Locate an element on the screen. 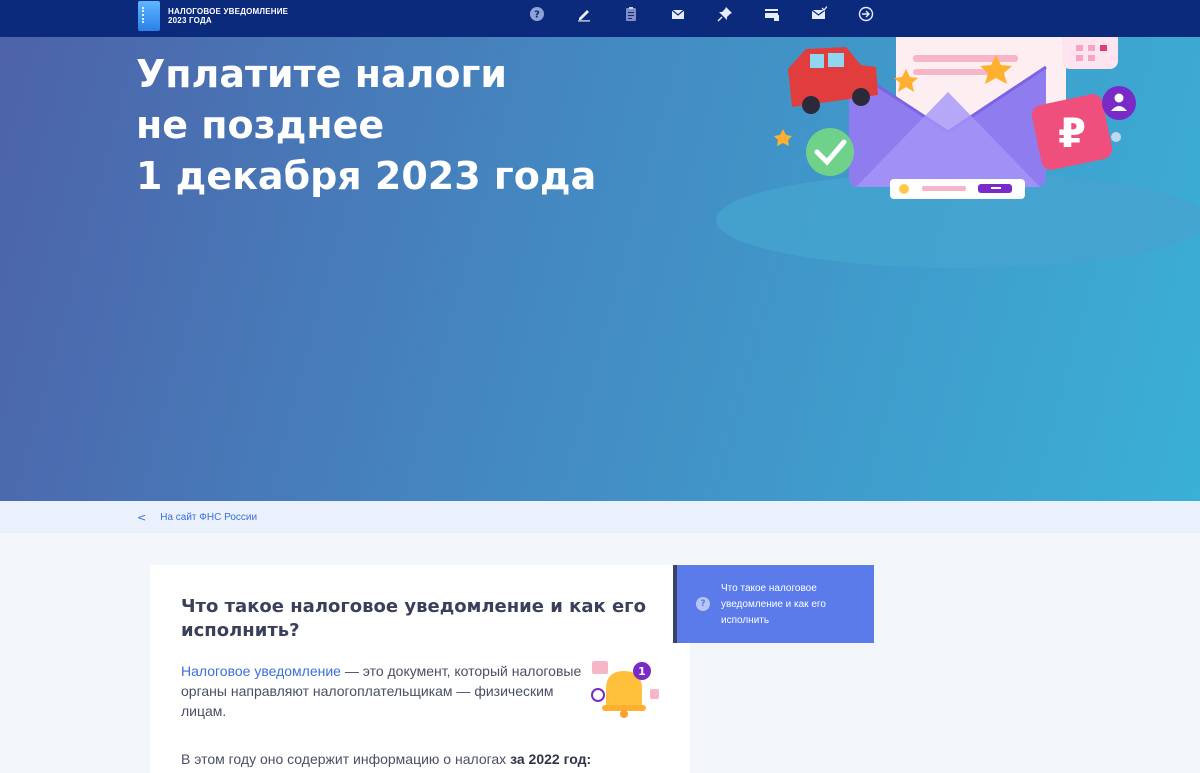  hero-title-line-1: Уплатите налоги is located at coordinates (322, 74).